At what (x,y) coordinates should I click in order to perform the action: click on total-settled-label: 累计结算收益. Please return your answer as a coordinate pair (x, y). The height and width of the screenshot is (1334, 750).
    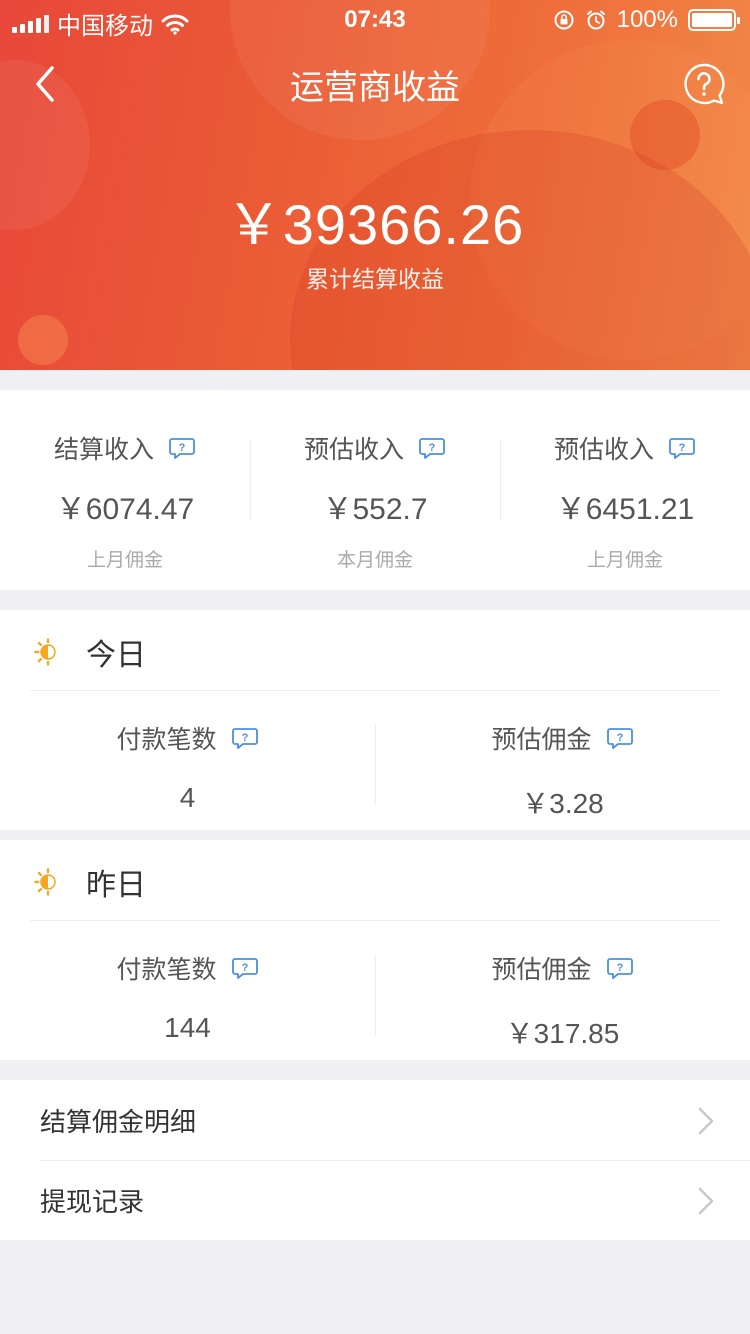
    Looking at the image, I should click on (375, 280).